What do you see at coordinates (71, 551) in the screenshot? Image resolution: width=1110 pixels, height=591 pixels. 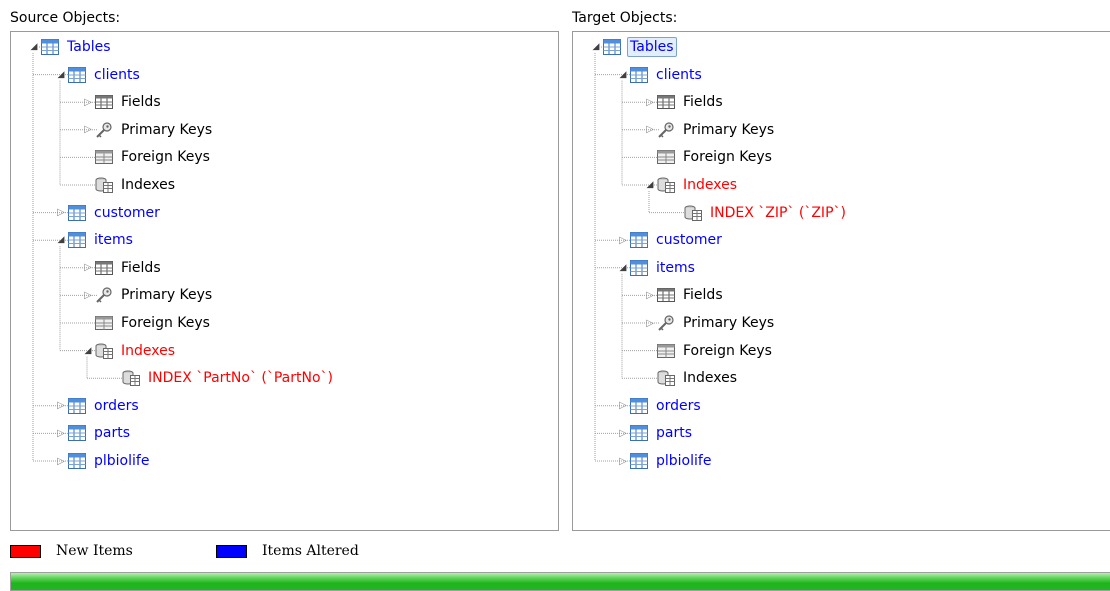 I see `legend-new-items: New Items` at bounding box center [71, 551].